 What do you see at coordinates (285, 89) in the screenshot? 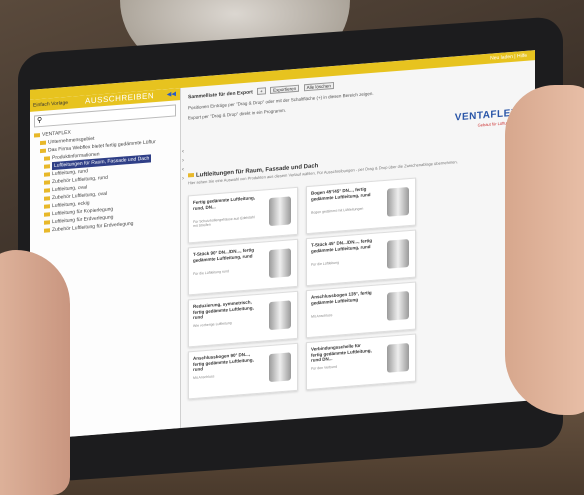
I see `export-button: Exportieren` at bounding box center [285, 89].